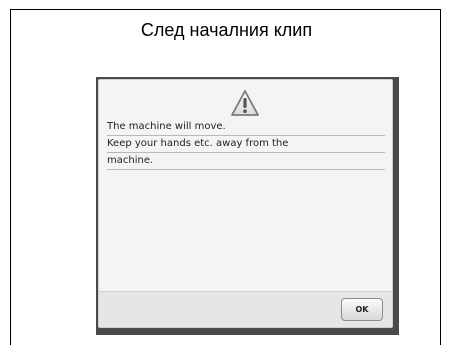 The width and height of the screenshot is (454, 345). I want to click on dialog-footer: OK, so click(245, 309).